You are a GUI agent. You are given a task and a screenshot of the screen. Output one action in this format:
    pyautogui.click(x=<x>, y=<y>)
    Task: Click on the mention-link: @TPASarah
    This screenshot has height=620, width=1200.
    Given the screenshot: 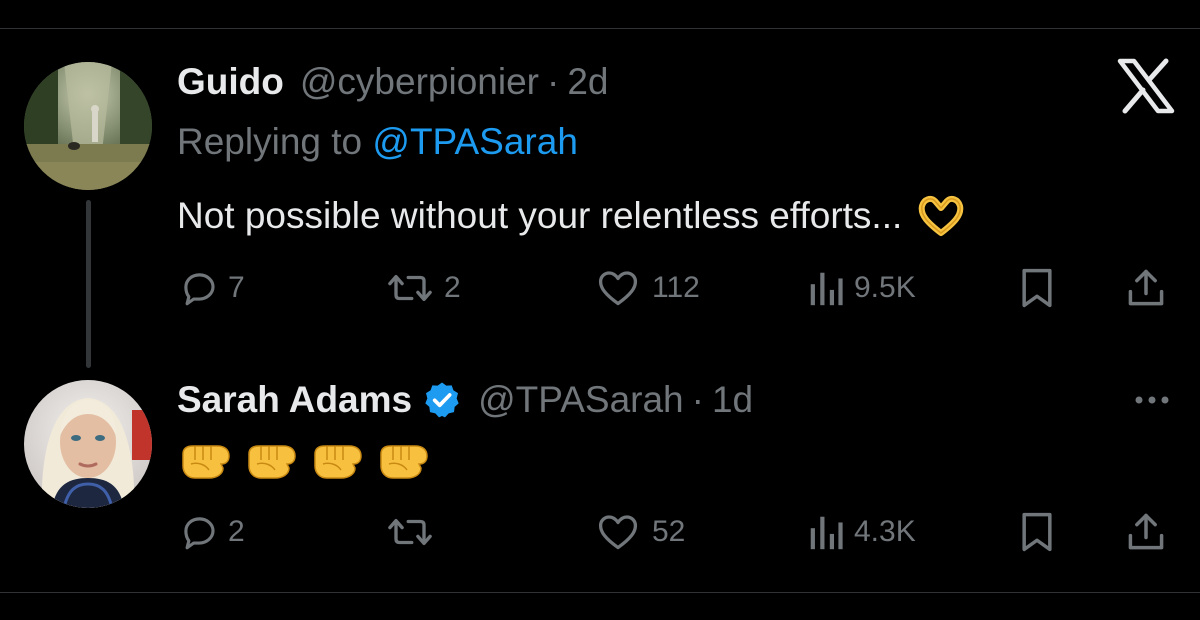 What is the action you would take?
    pyautogui.click(x=475, y=141)
    